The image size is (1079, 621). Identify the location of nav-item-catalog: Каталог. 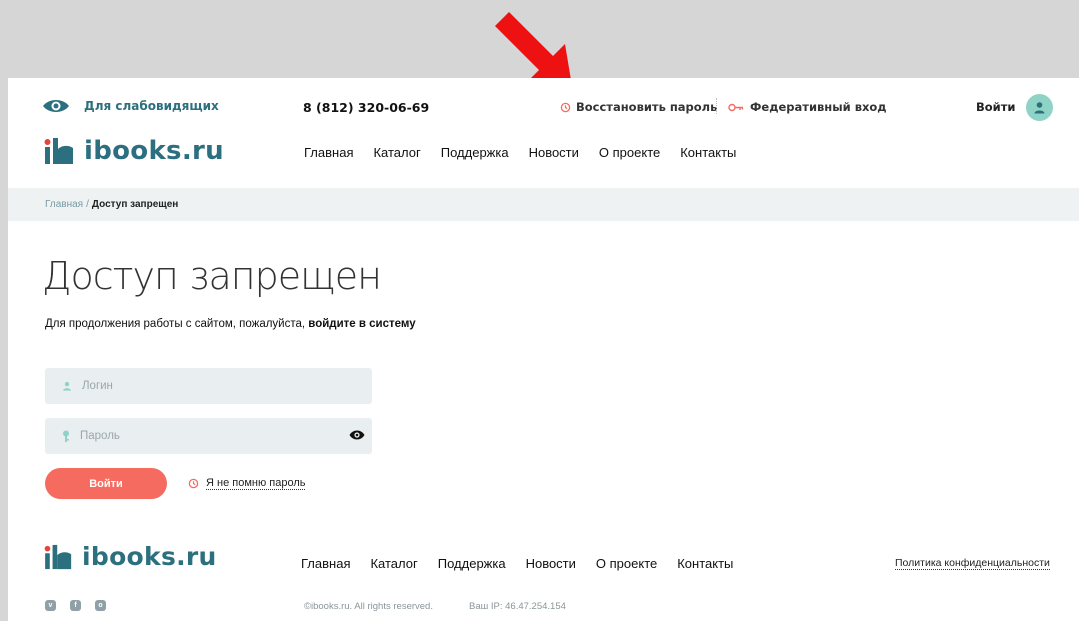
(396, 152).